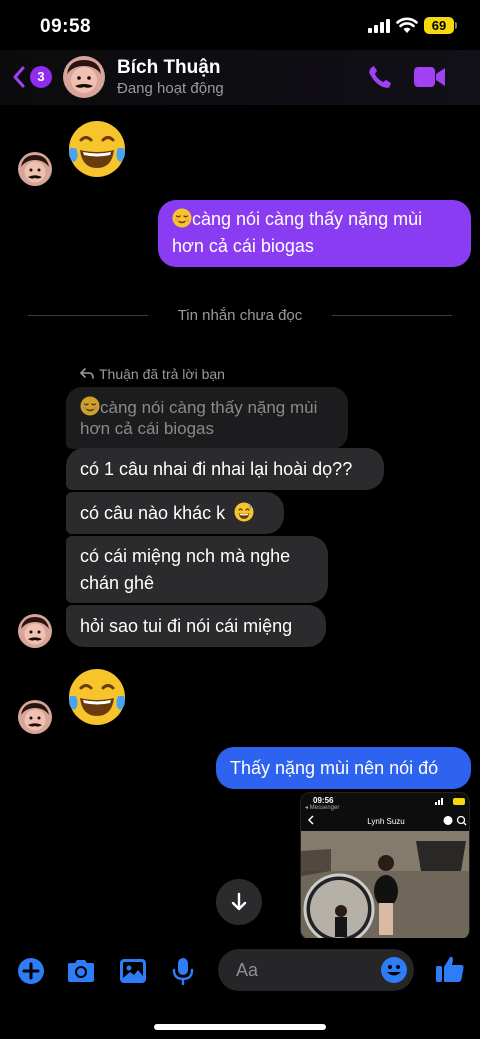 This screenshot has height=1039, width=480. I want to click on battery-tip, so click(456, 25).